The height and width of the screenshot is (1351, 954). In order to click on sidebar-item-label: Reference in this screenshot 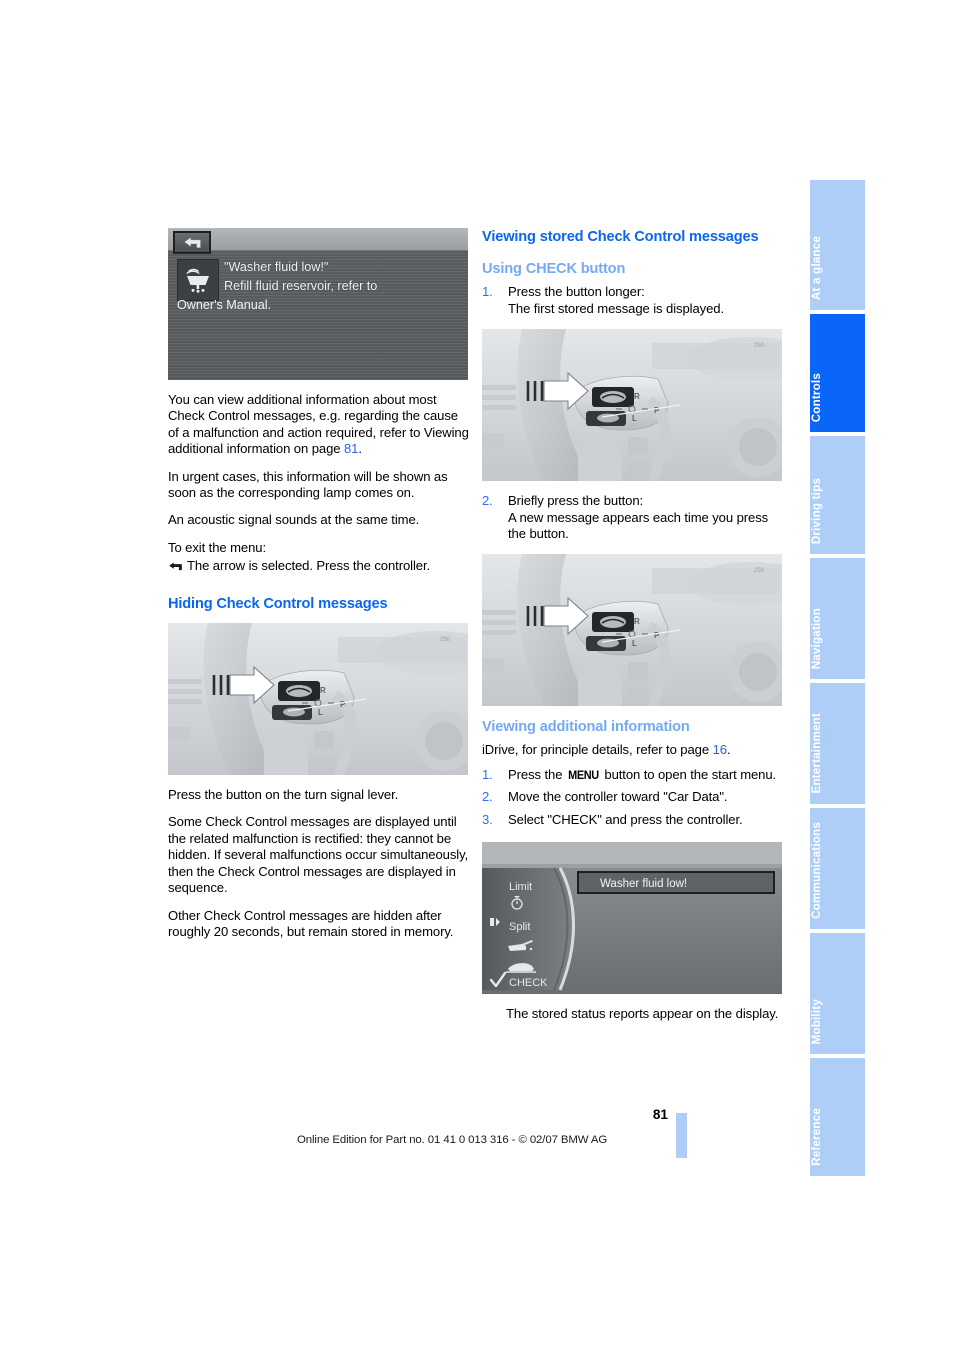, I will do `click(816, 1137)`.